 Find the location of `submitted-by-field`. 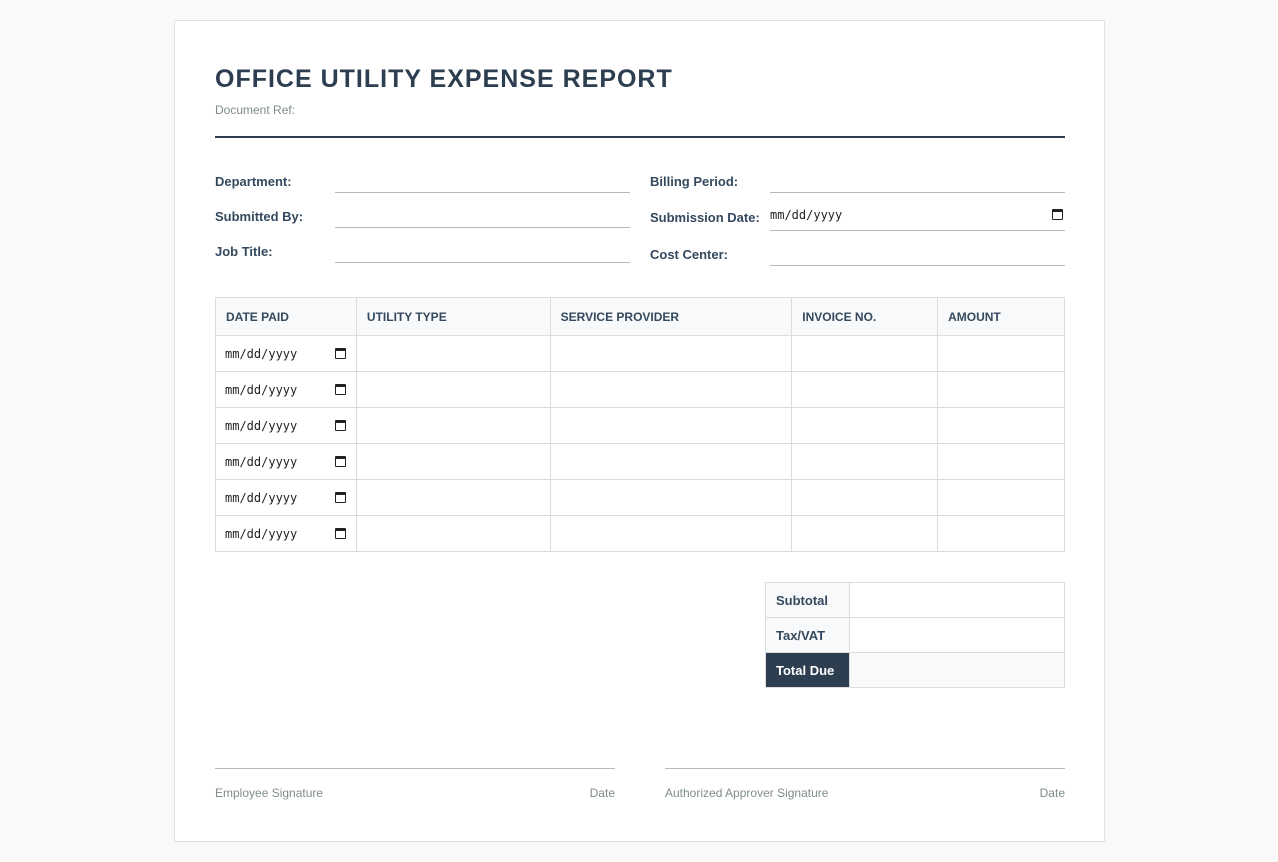

submitted-by-field is located at coordinates (482, 216).